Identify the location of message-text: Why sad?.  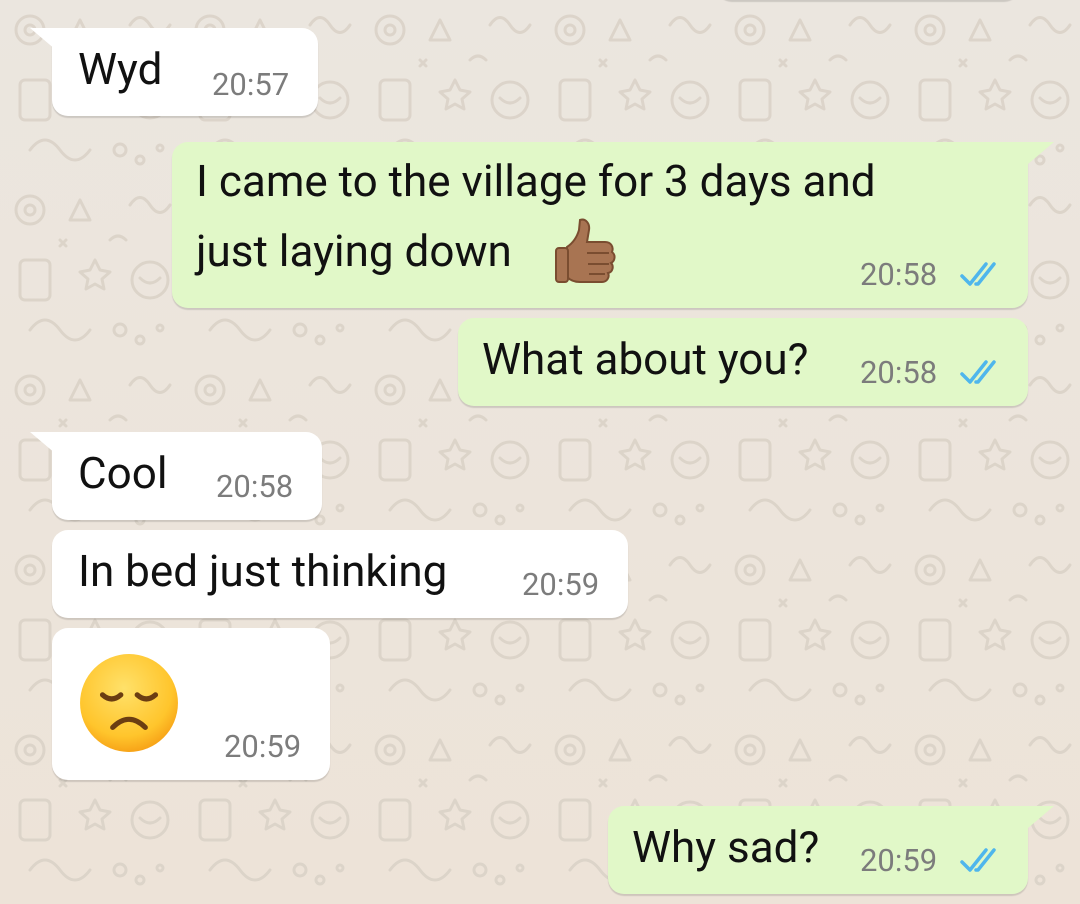
(726, 847).